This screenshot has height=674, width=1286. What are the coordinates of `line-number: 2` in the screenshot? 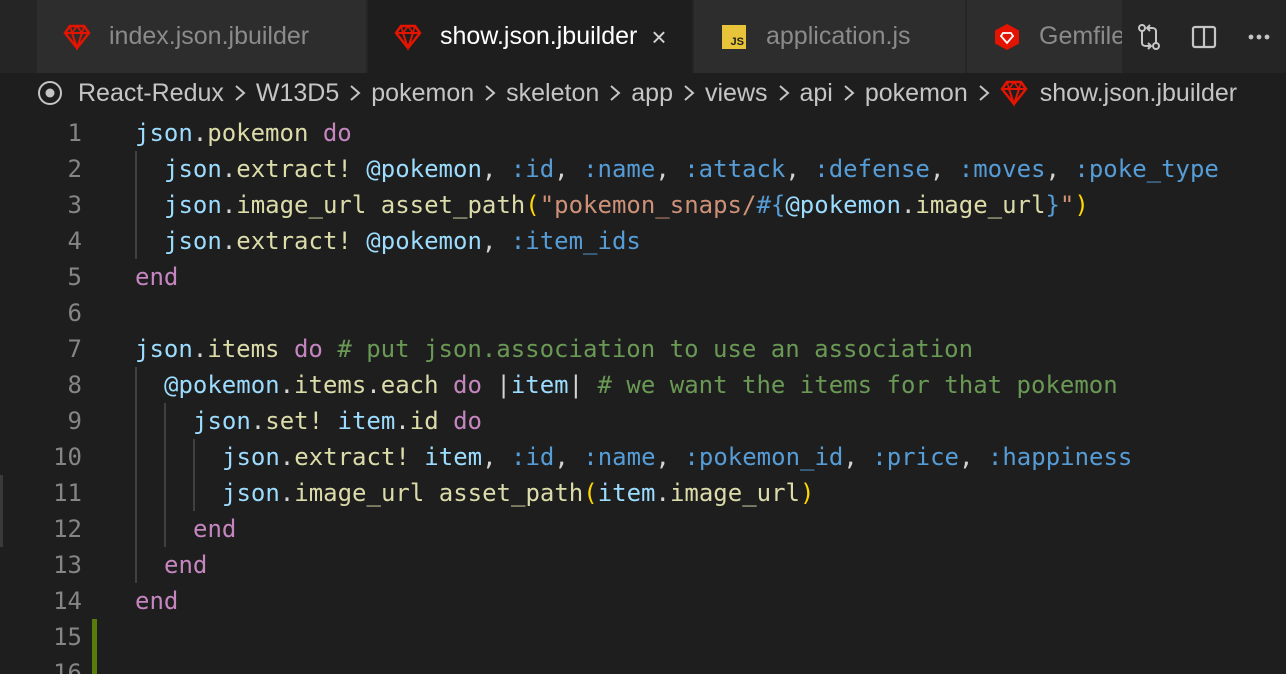 It's located at (74, 169).